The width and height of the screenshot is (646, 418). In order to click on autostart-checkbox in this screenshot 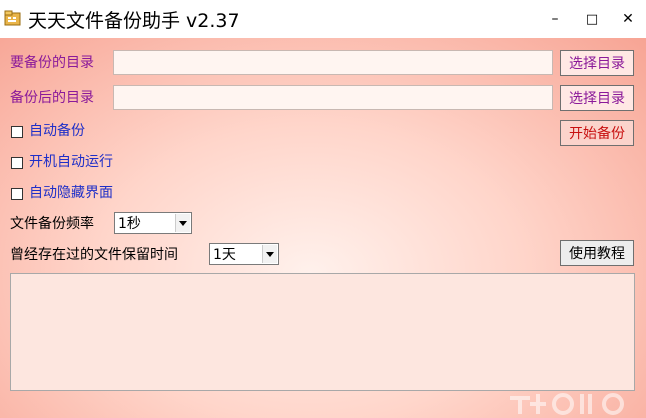, I will do `click(17, 163)`.